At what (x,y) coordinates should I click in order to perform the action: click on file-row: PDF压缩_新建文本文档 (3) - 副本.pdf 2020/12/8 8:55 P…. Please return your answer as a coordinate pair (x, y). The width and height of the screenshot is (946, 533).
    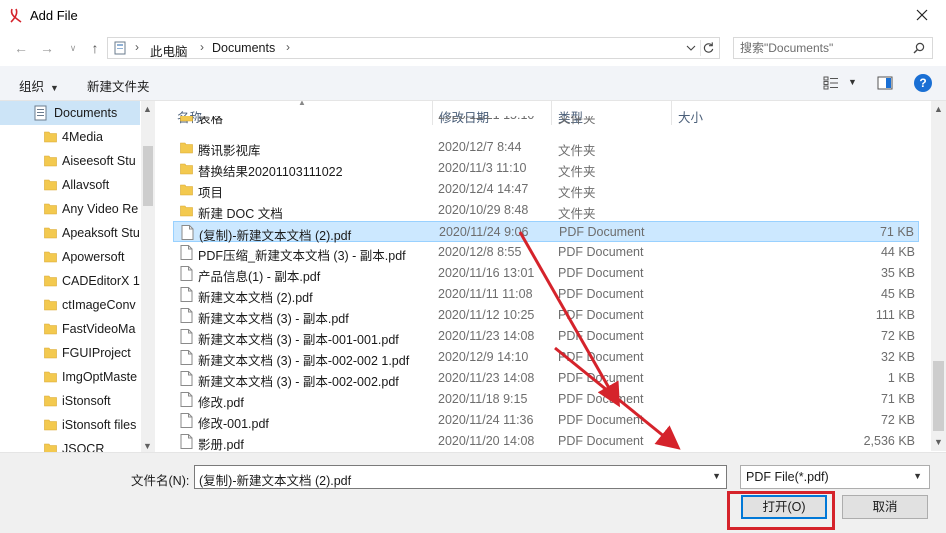
    Looking at the image, I should click on (546, 252).